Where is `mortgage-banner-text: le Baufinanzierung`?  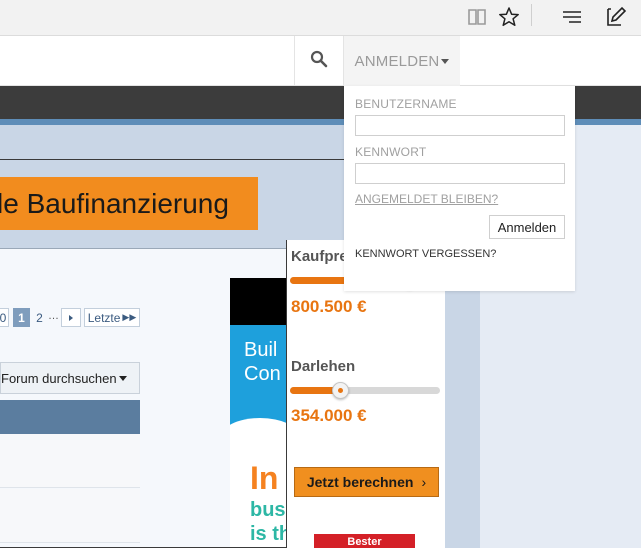
mortgage-banner-text: le Baufinanzierung is located at coordinates (114, 203).